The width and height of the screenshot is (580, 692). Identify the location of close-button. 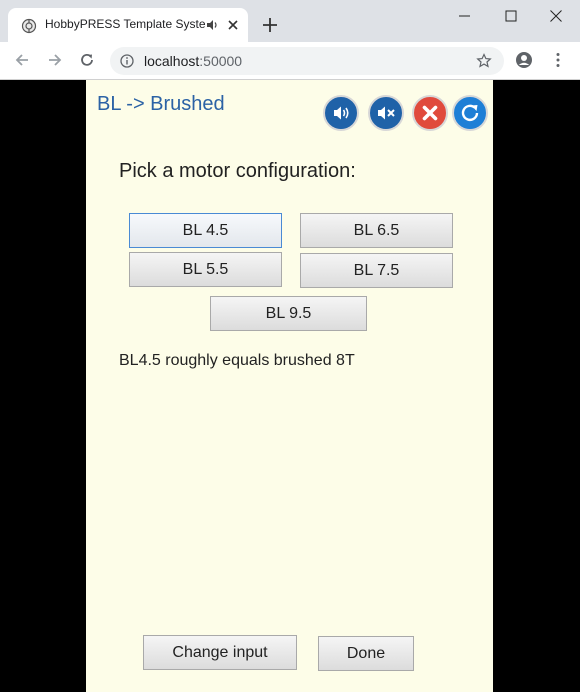
(430, 113).